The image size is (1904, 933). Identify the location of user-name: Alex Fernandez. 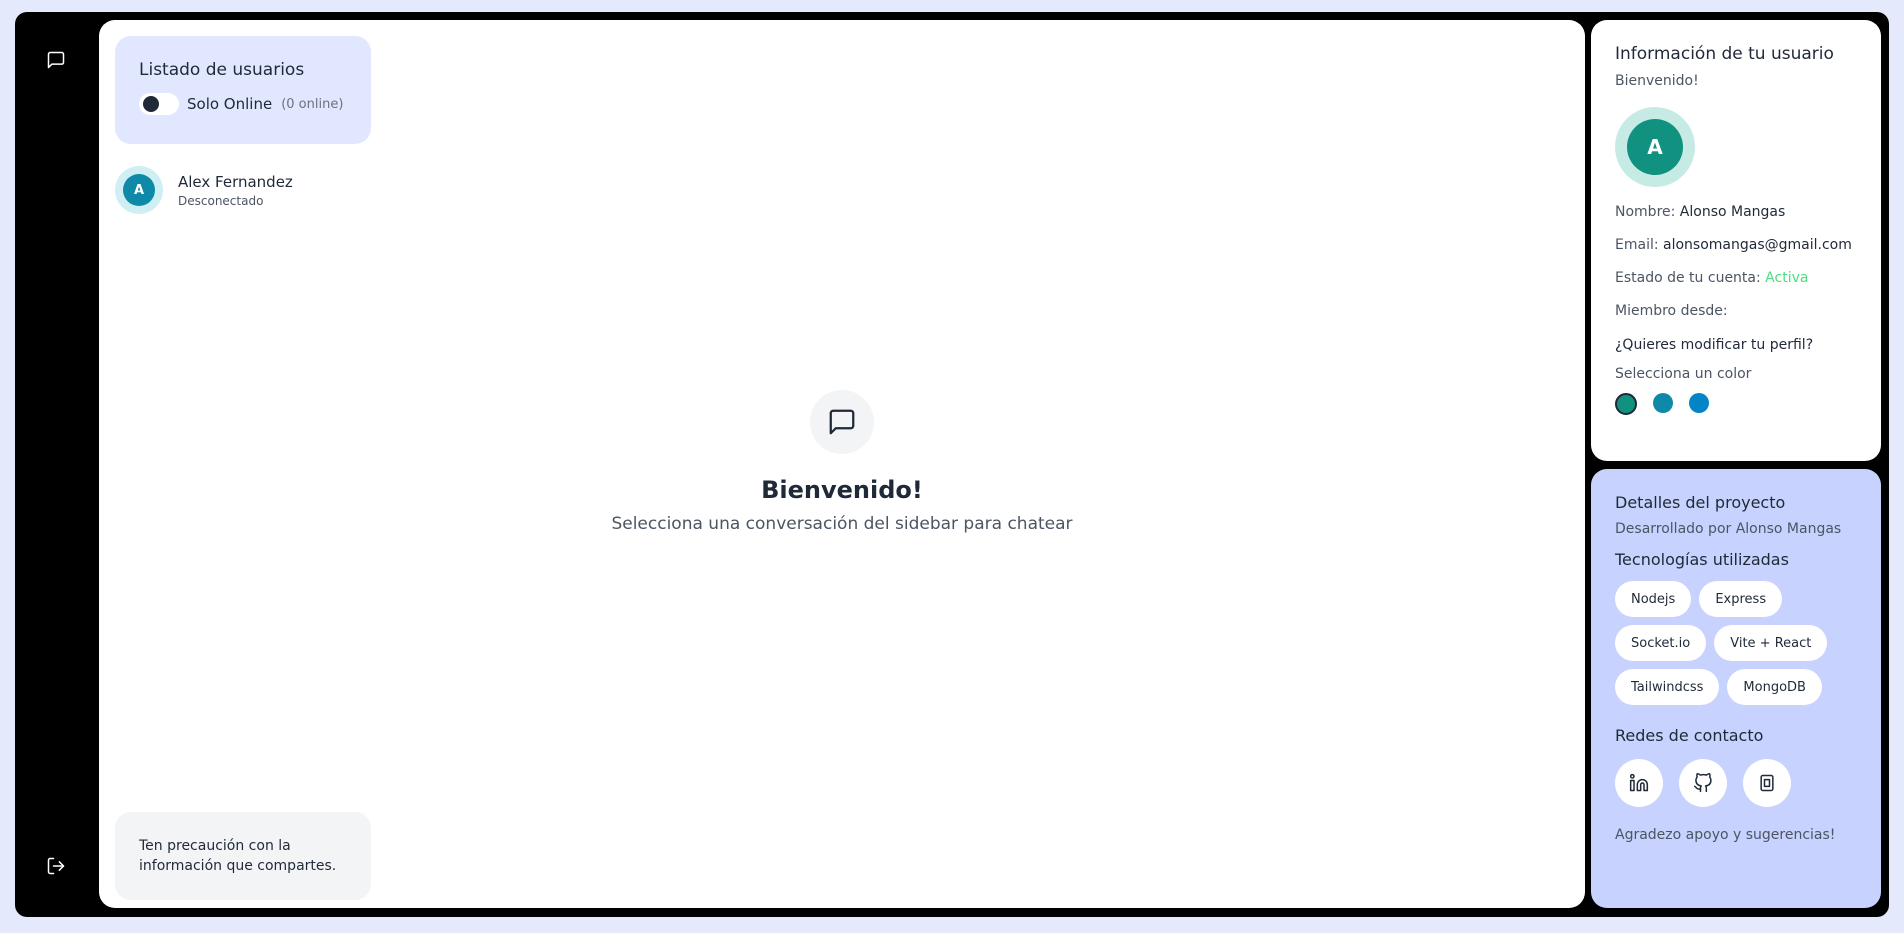
(235, 181).